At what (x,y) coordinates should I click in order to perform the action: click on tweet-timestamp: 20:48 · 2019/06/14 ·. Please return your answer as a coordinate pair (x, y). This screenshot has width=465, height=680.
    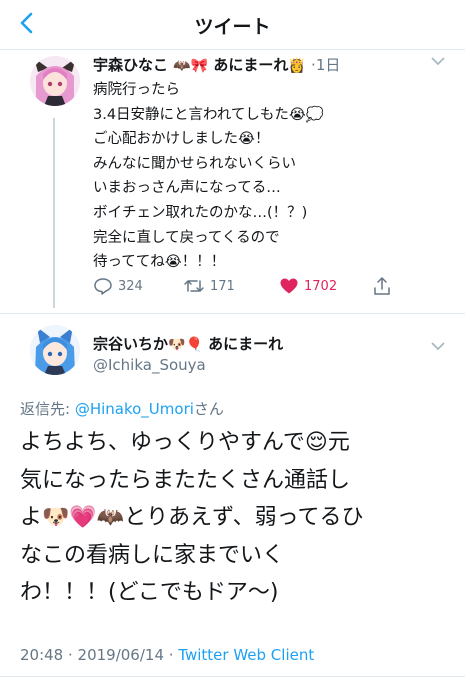
    Looking at the image, I should click on (99, 655).